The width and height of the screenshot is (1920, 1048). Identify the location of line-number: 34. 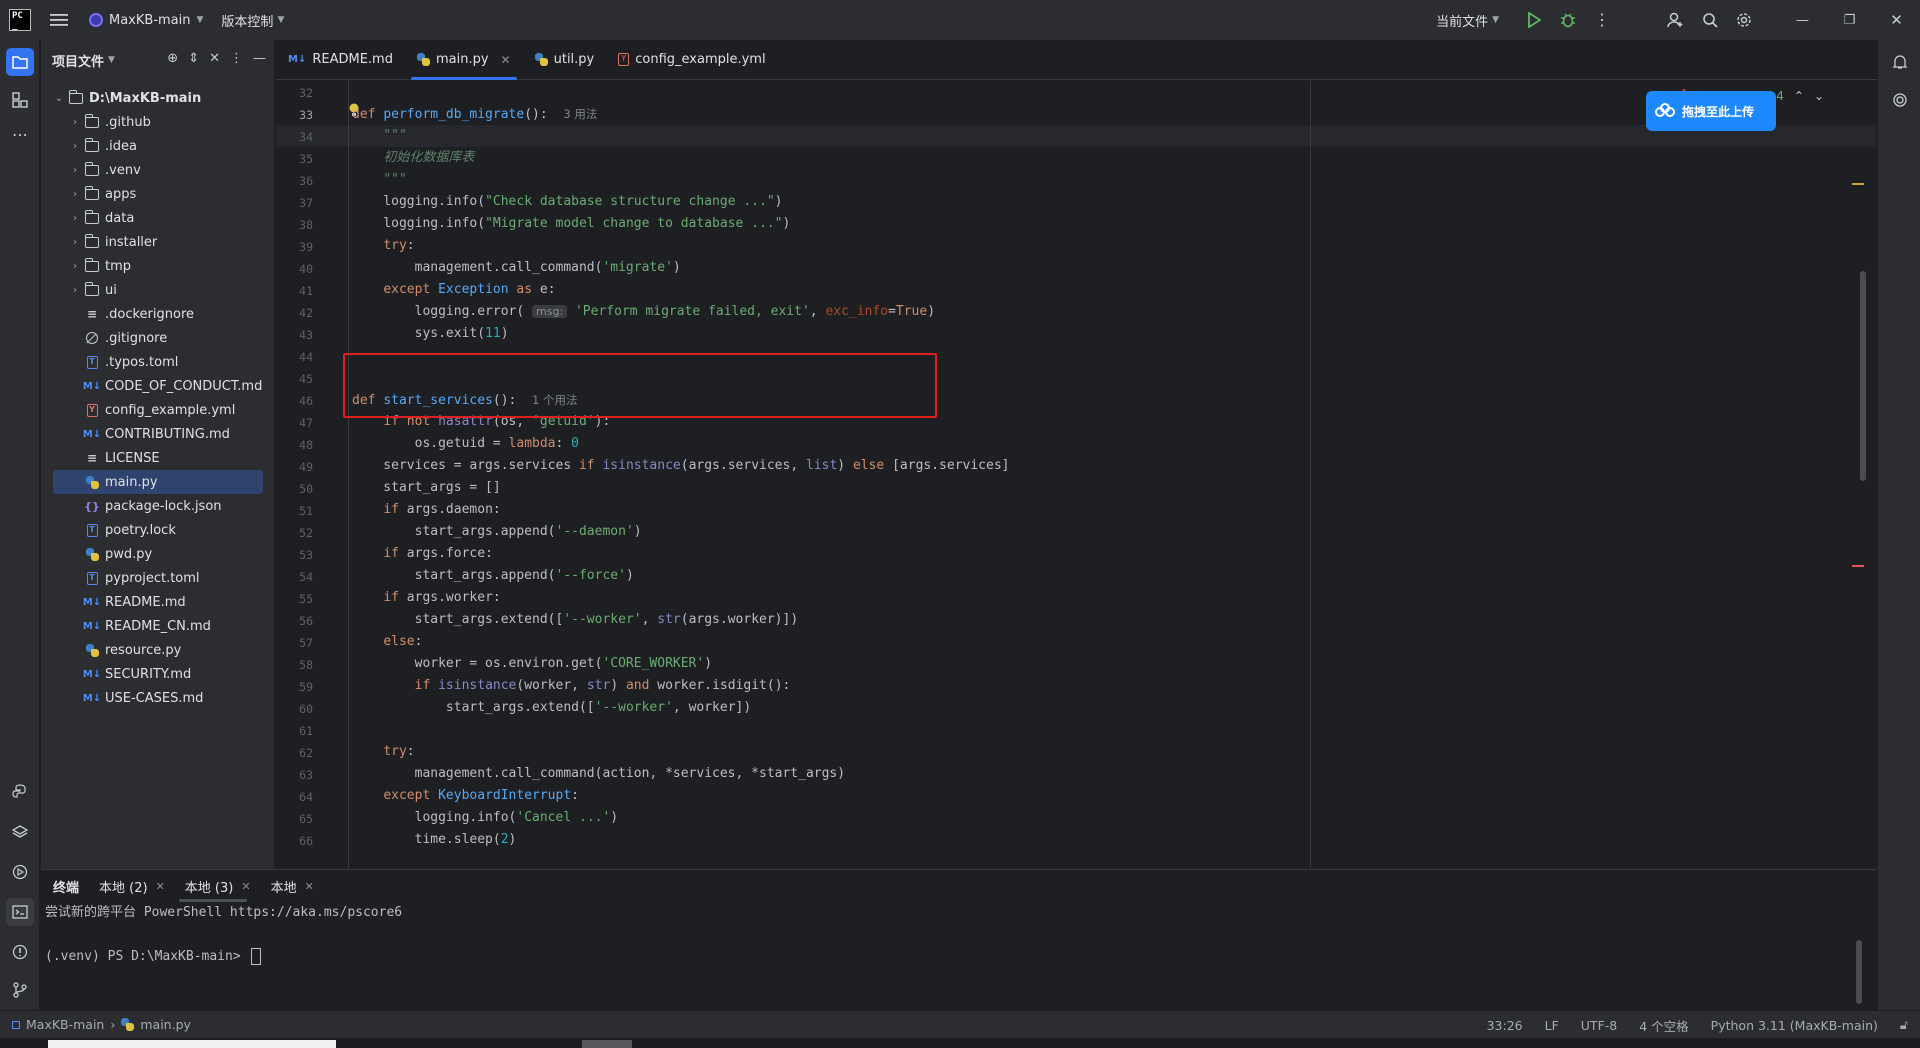
(306, 137).